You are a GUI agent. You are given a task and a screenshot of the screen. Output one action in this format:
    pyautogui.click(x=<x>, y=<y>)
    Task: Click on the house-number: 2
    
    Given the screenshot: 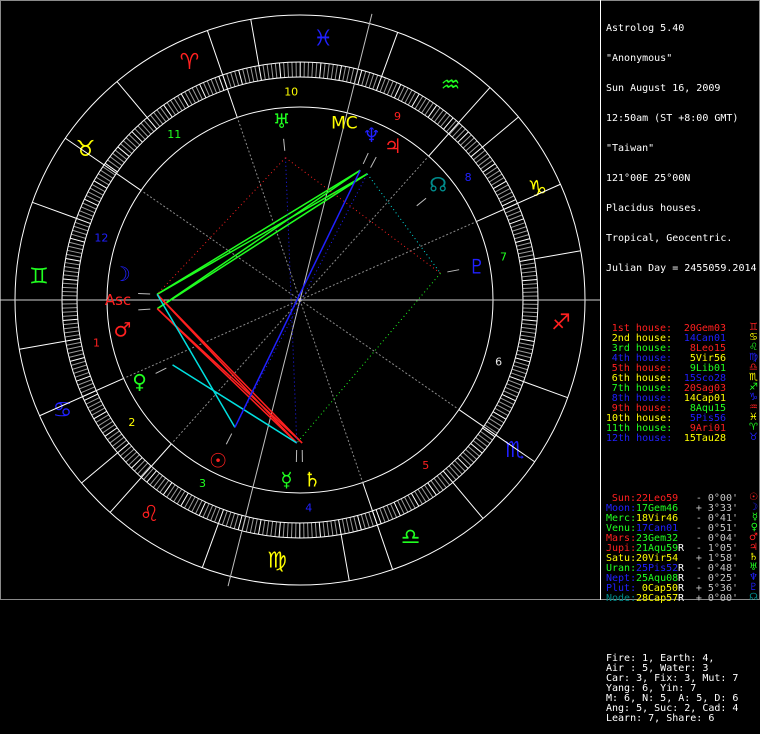 What is the action you would take?
    pyautogui.click(x=131, y=422)
    